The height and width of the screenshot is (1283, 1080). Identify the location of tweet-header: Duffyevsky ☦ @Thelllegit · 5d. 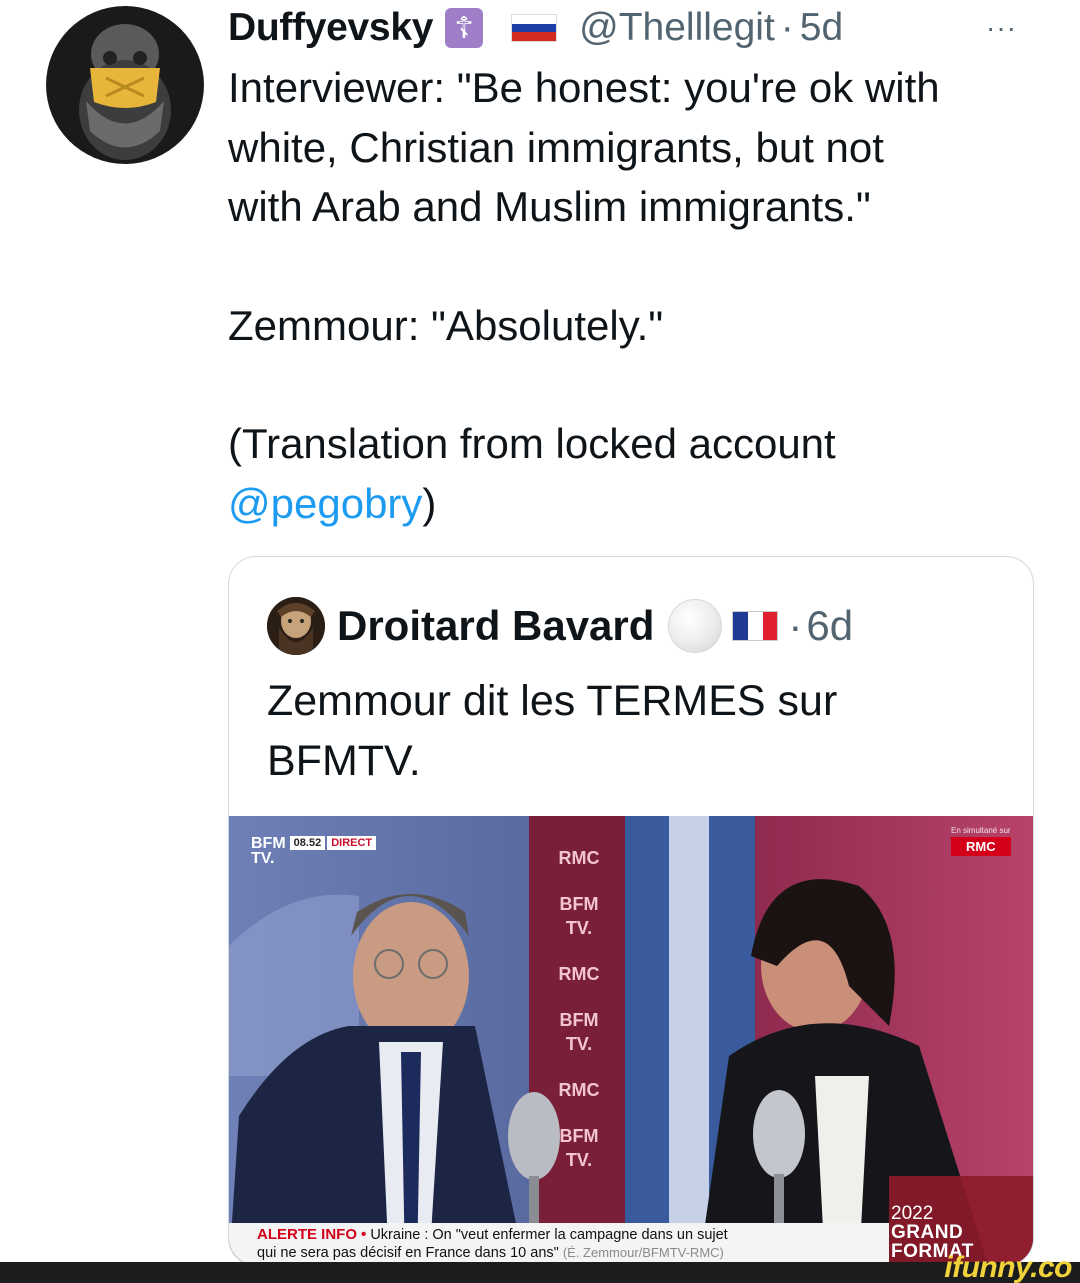
(535, 28).